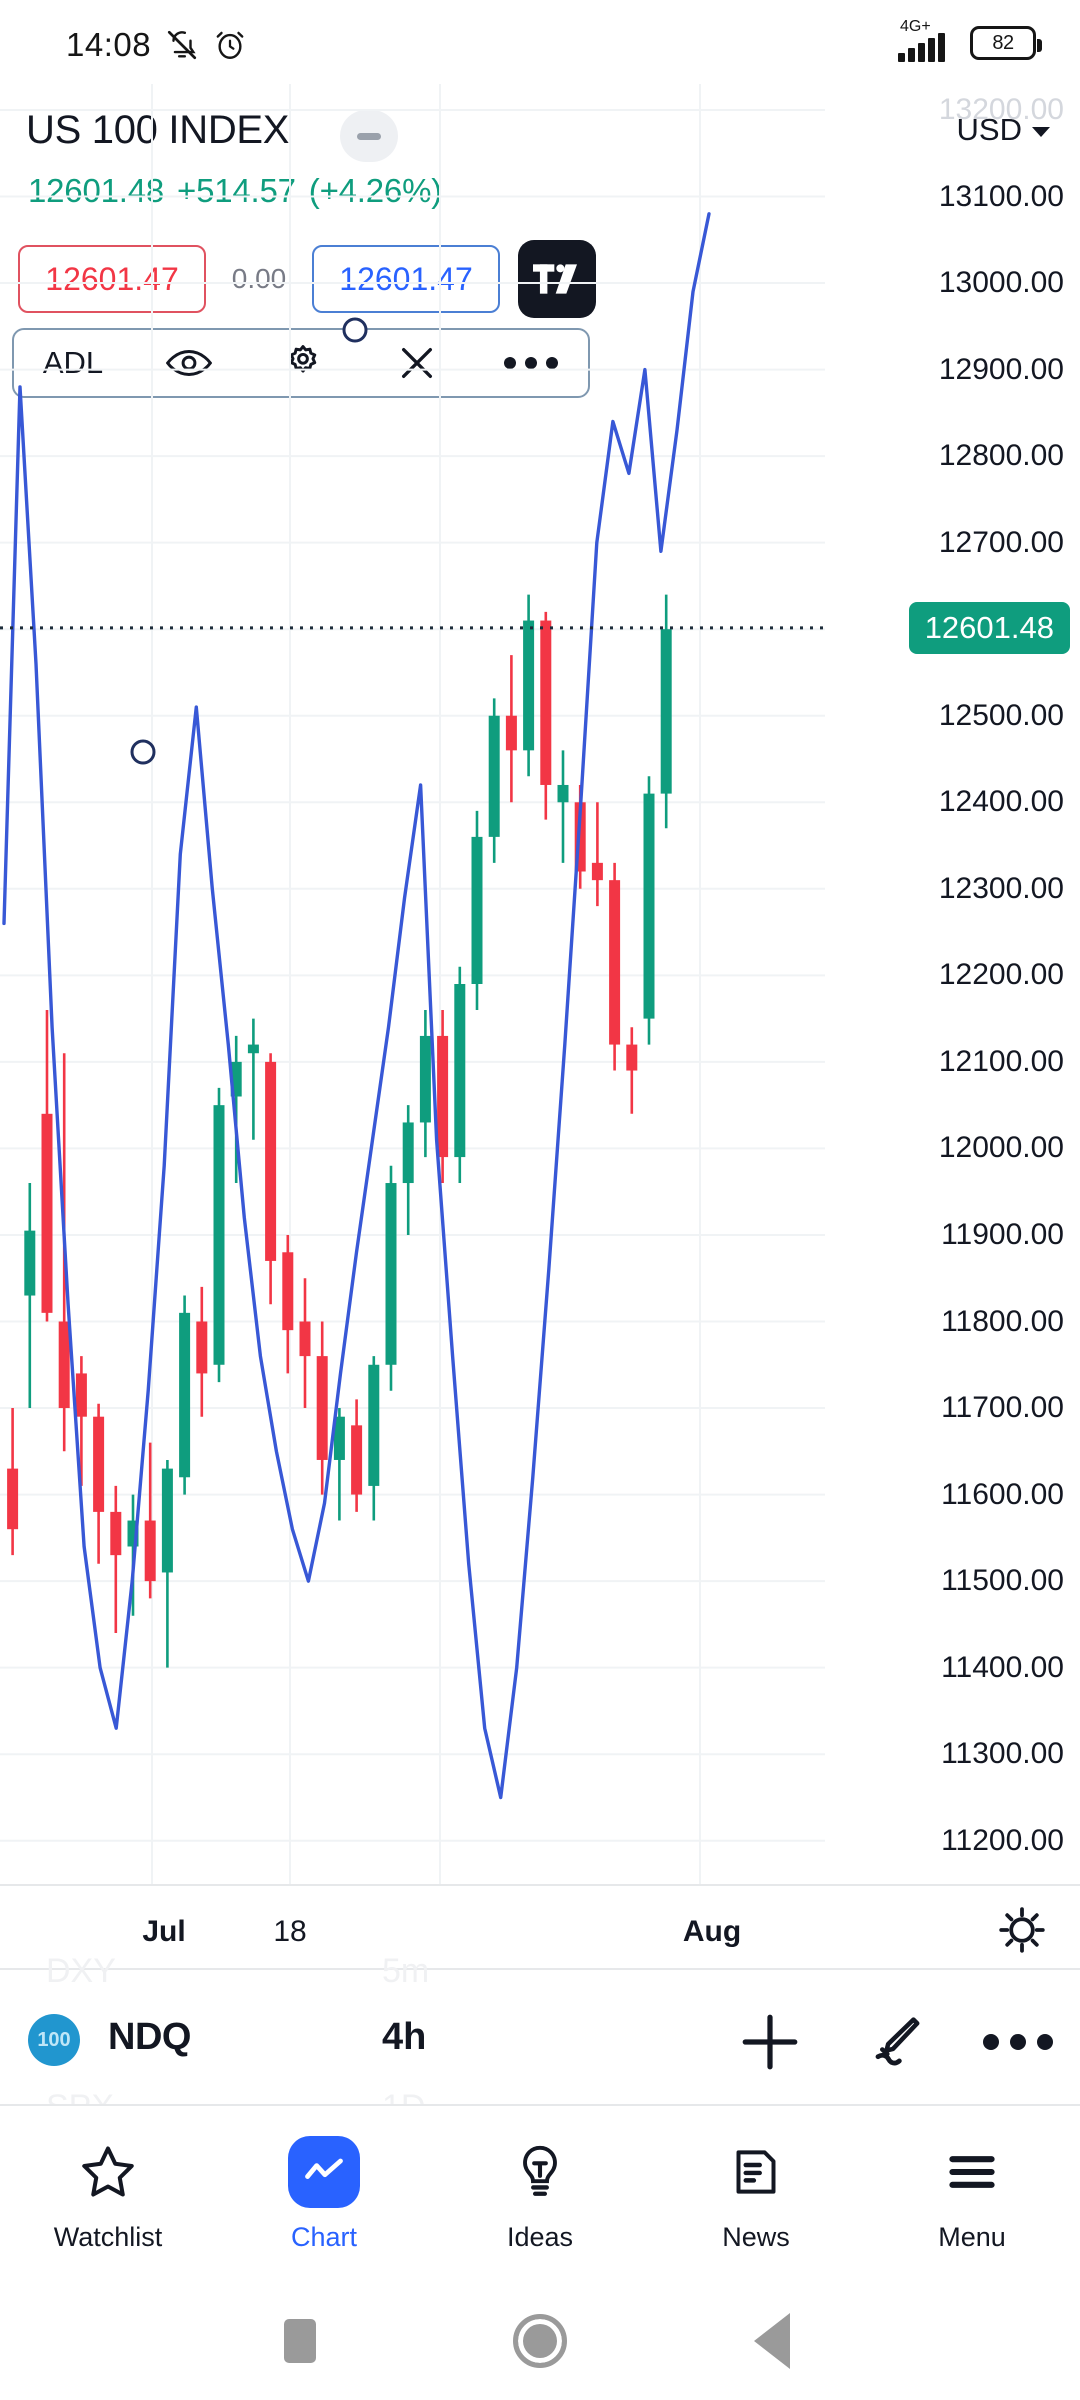 Image resolution: width=1080 pixels, height=2400 pixels. I want to click on nav-label-news: News, so click(756, 2236).